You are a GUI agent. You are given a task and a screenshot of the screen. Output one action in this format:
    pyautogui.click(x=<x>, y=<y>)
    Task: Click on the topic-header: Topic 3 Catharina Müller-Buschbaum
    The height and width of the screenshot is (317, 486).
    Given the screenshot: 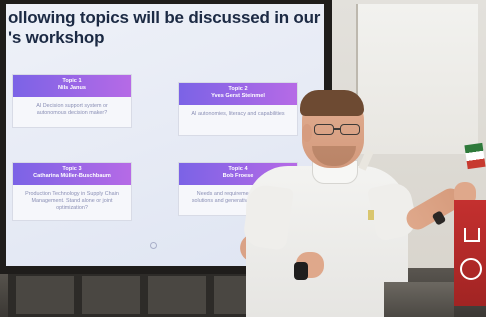 What is the action you would take?
    pyautogui.click(x=72, y=174)
    